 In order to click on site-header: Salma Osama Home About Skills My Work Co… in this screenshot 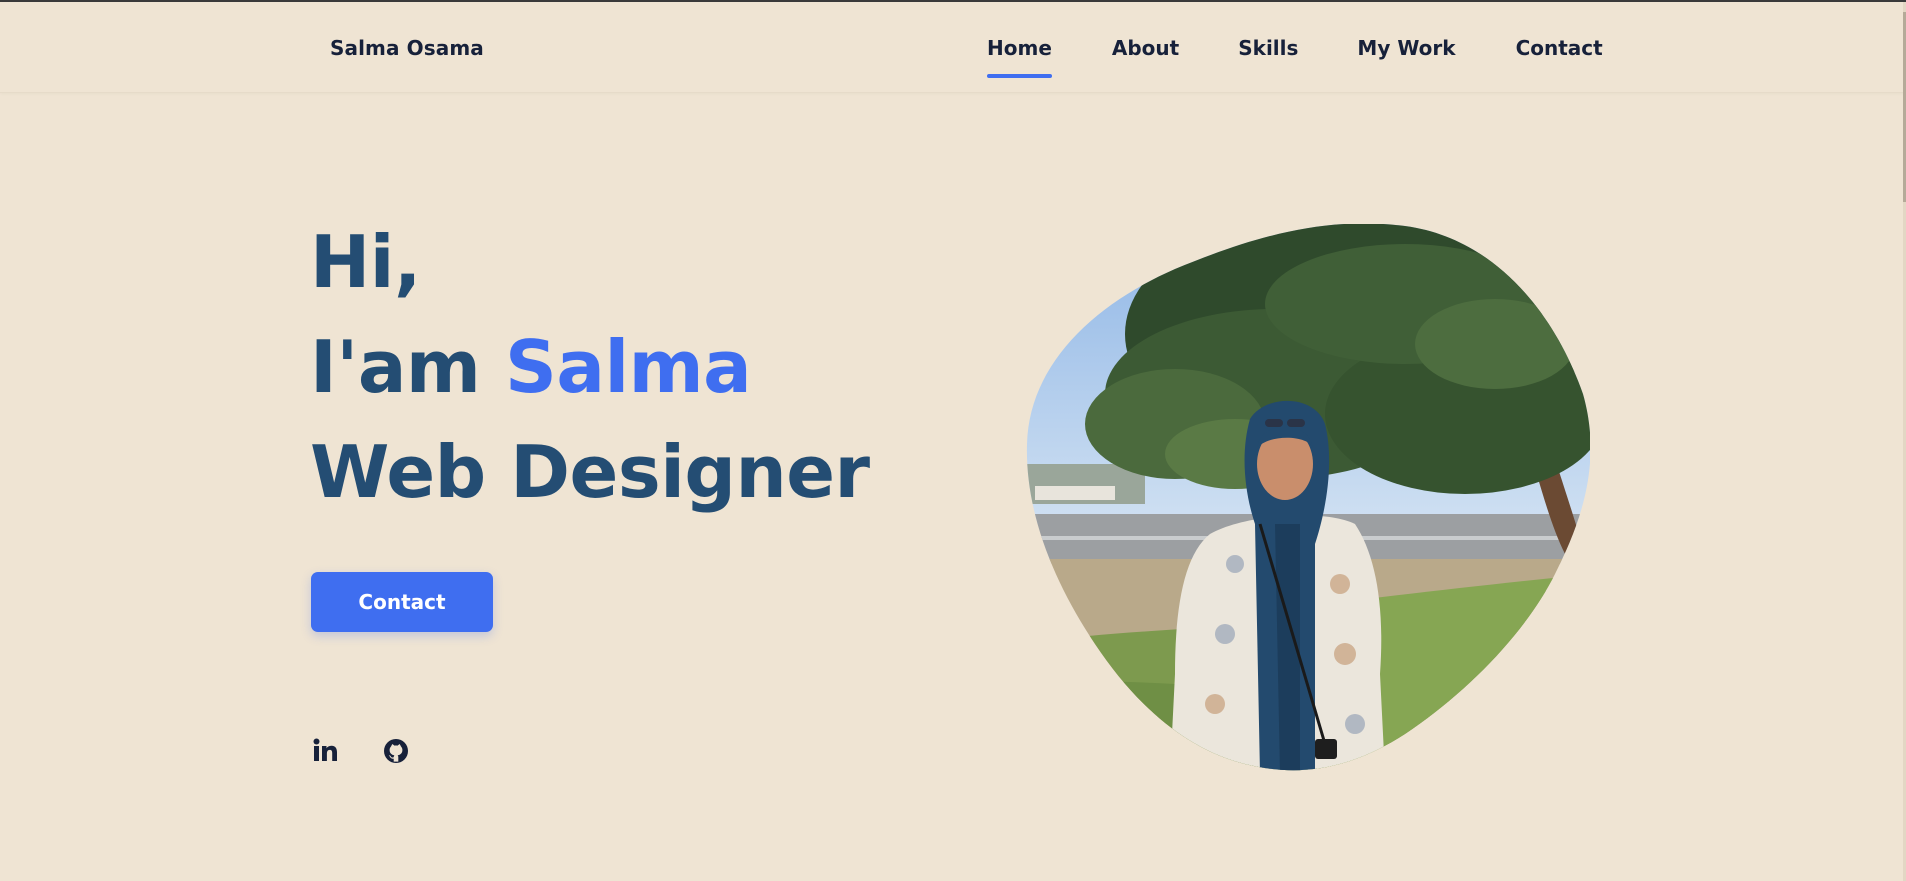, I will do `click(953, 47)`.